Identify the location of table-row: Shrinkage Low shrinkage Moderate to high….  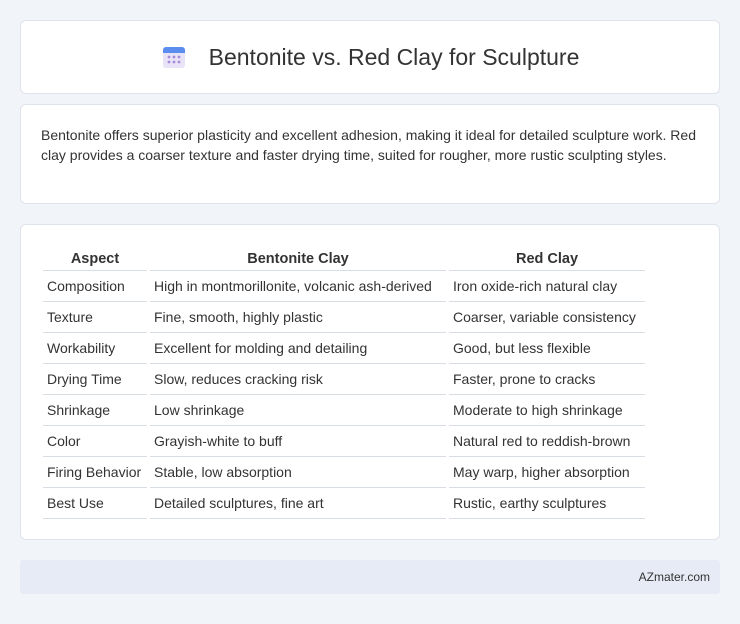
(344, 410).